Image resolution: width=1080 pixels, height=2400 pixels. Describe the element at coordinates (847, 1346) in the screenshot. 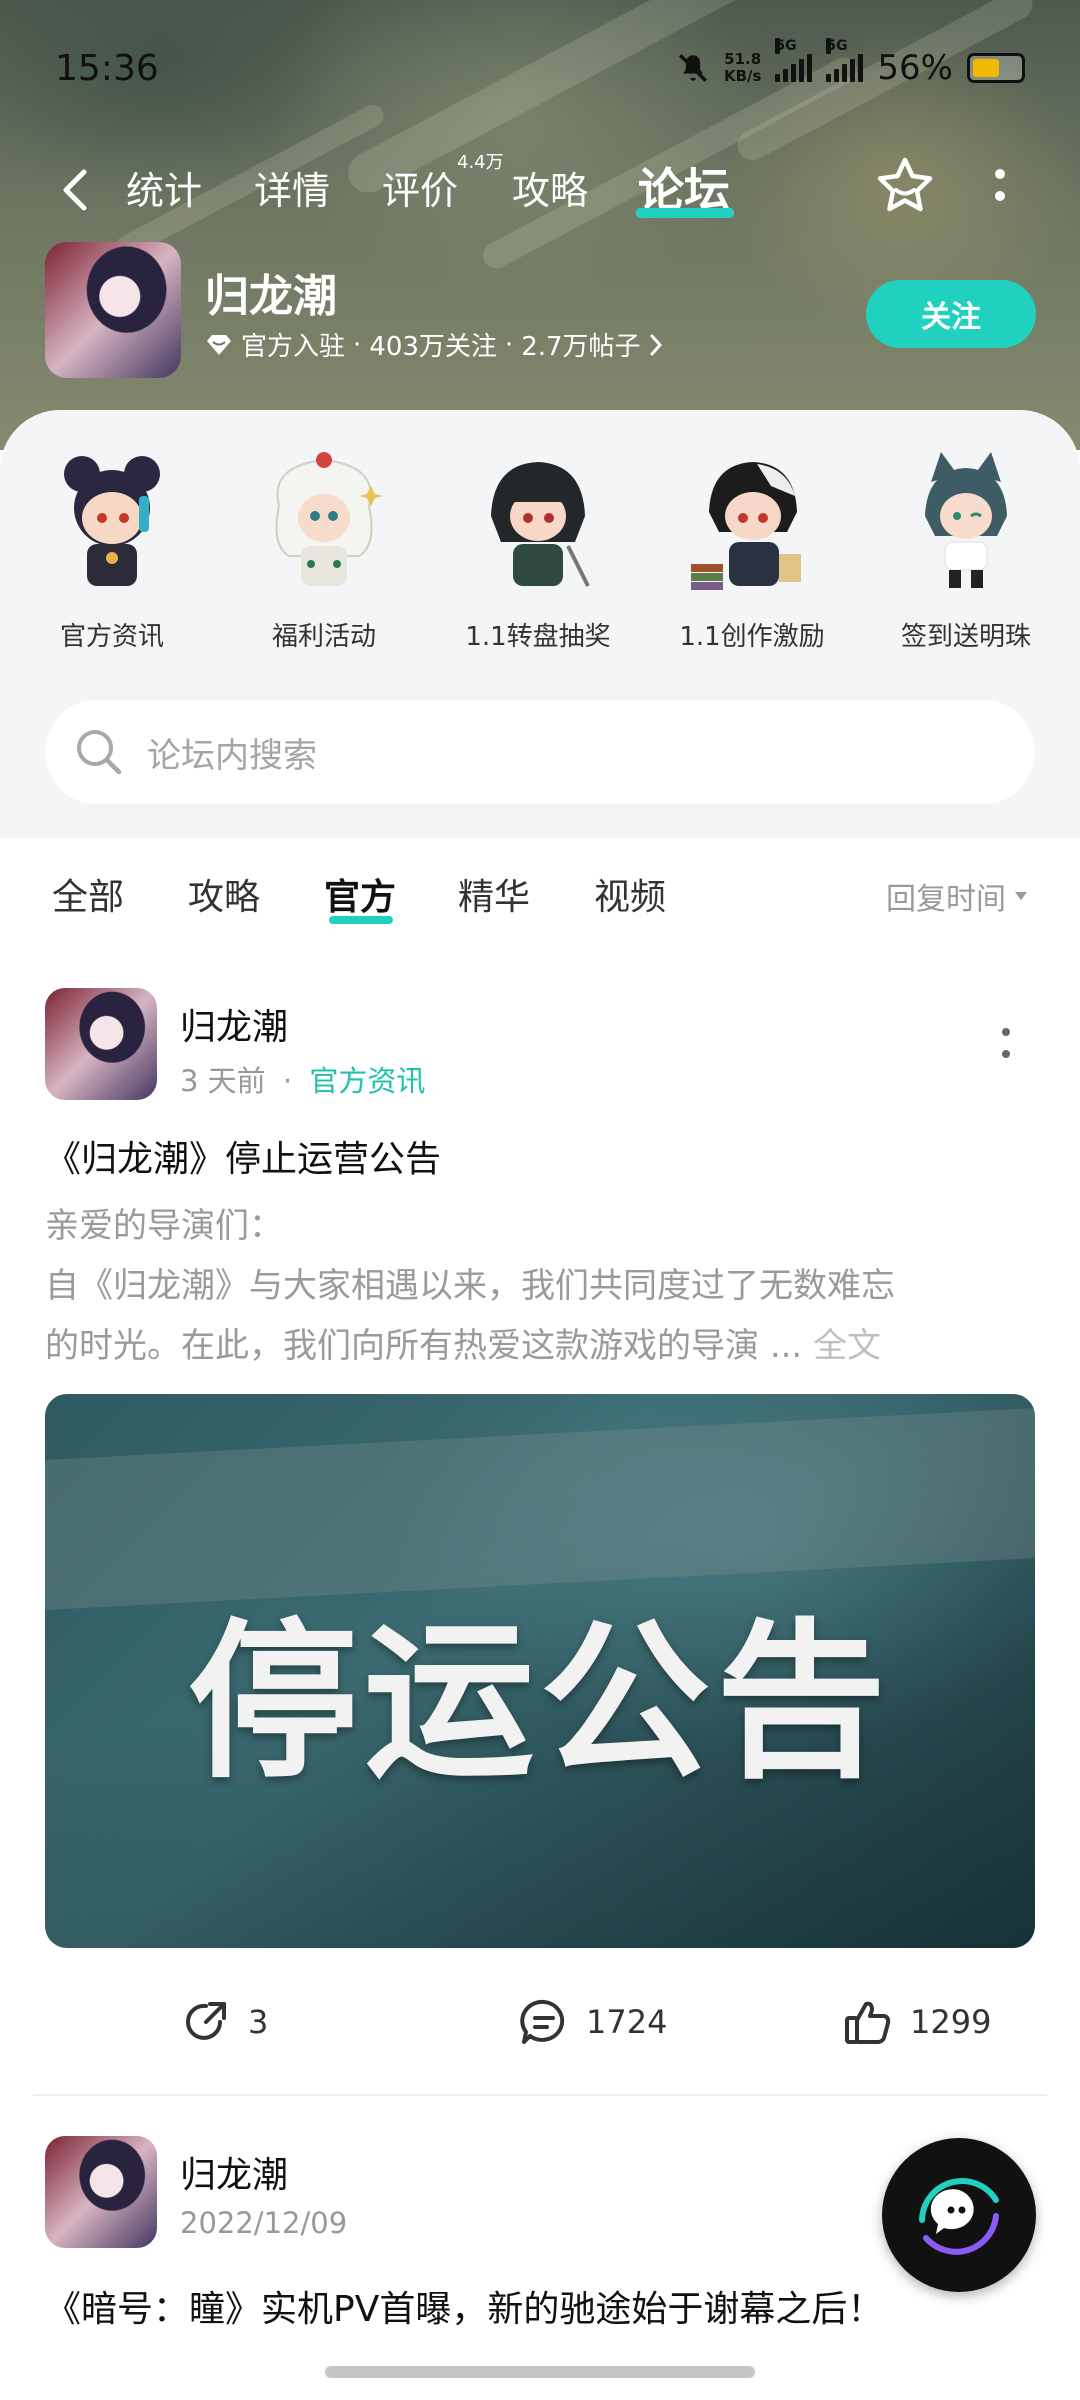

I see `full-text-link: 全文` at that location.